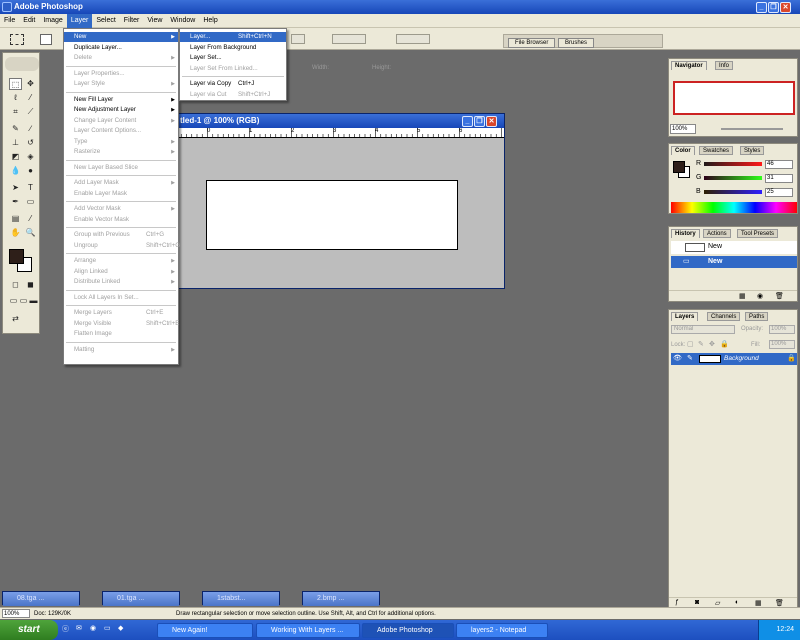  I want to click on info-tab: Info, so click(724, 65).